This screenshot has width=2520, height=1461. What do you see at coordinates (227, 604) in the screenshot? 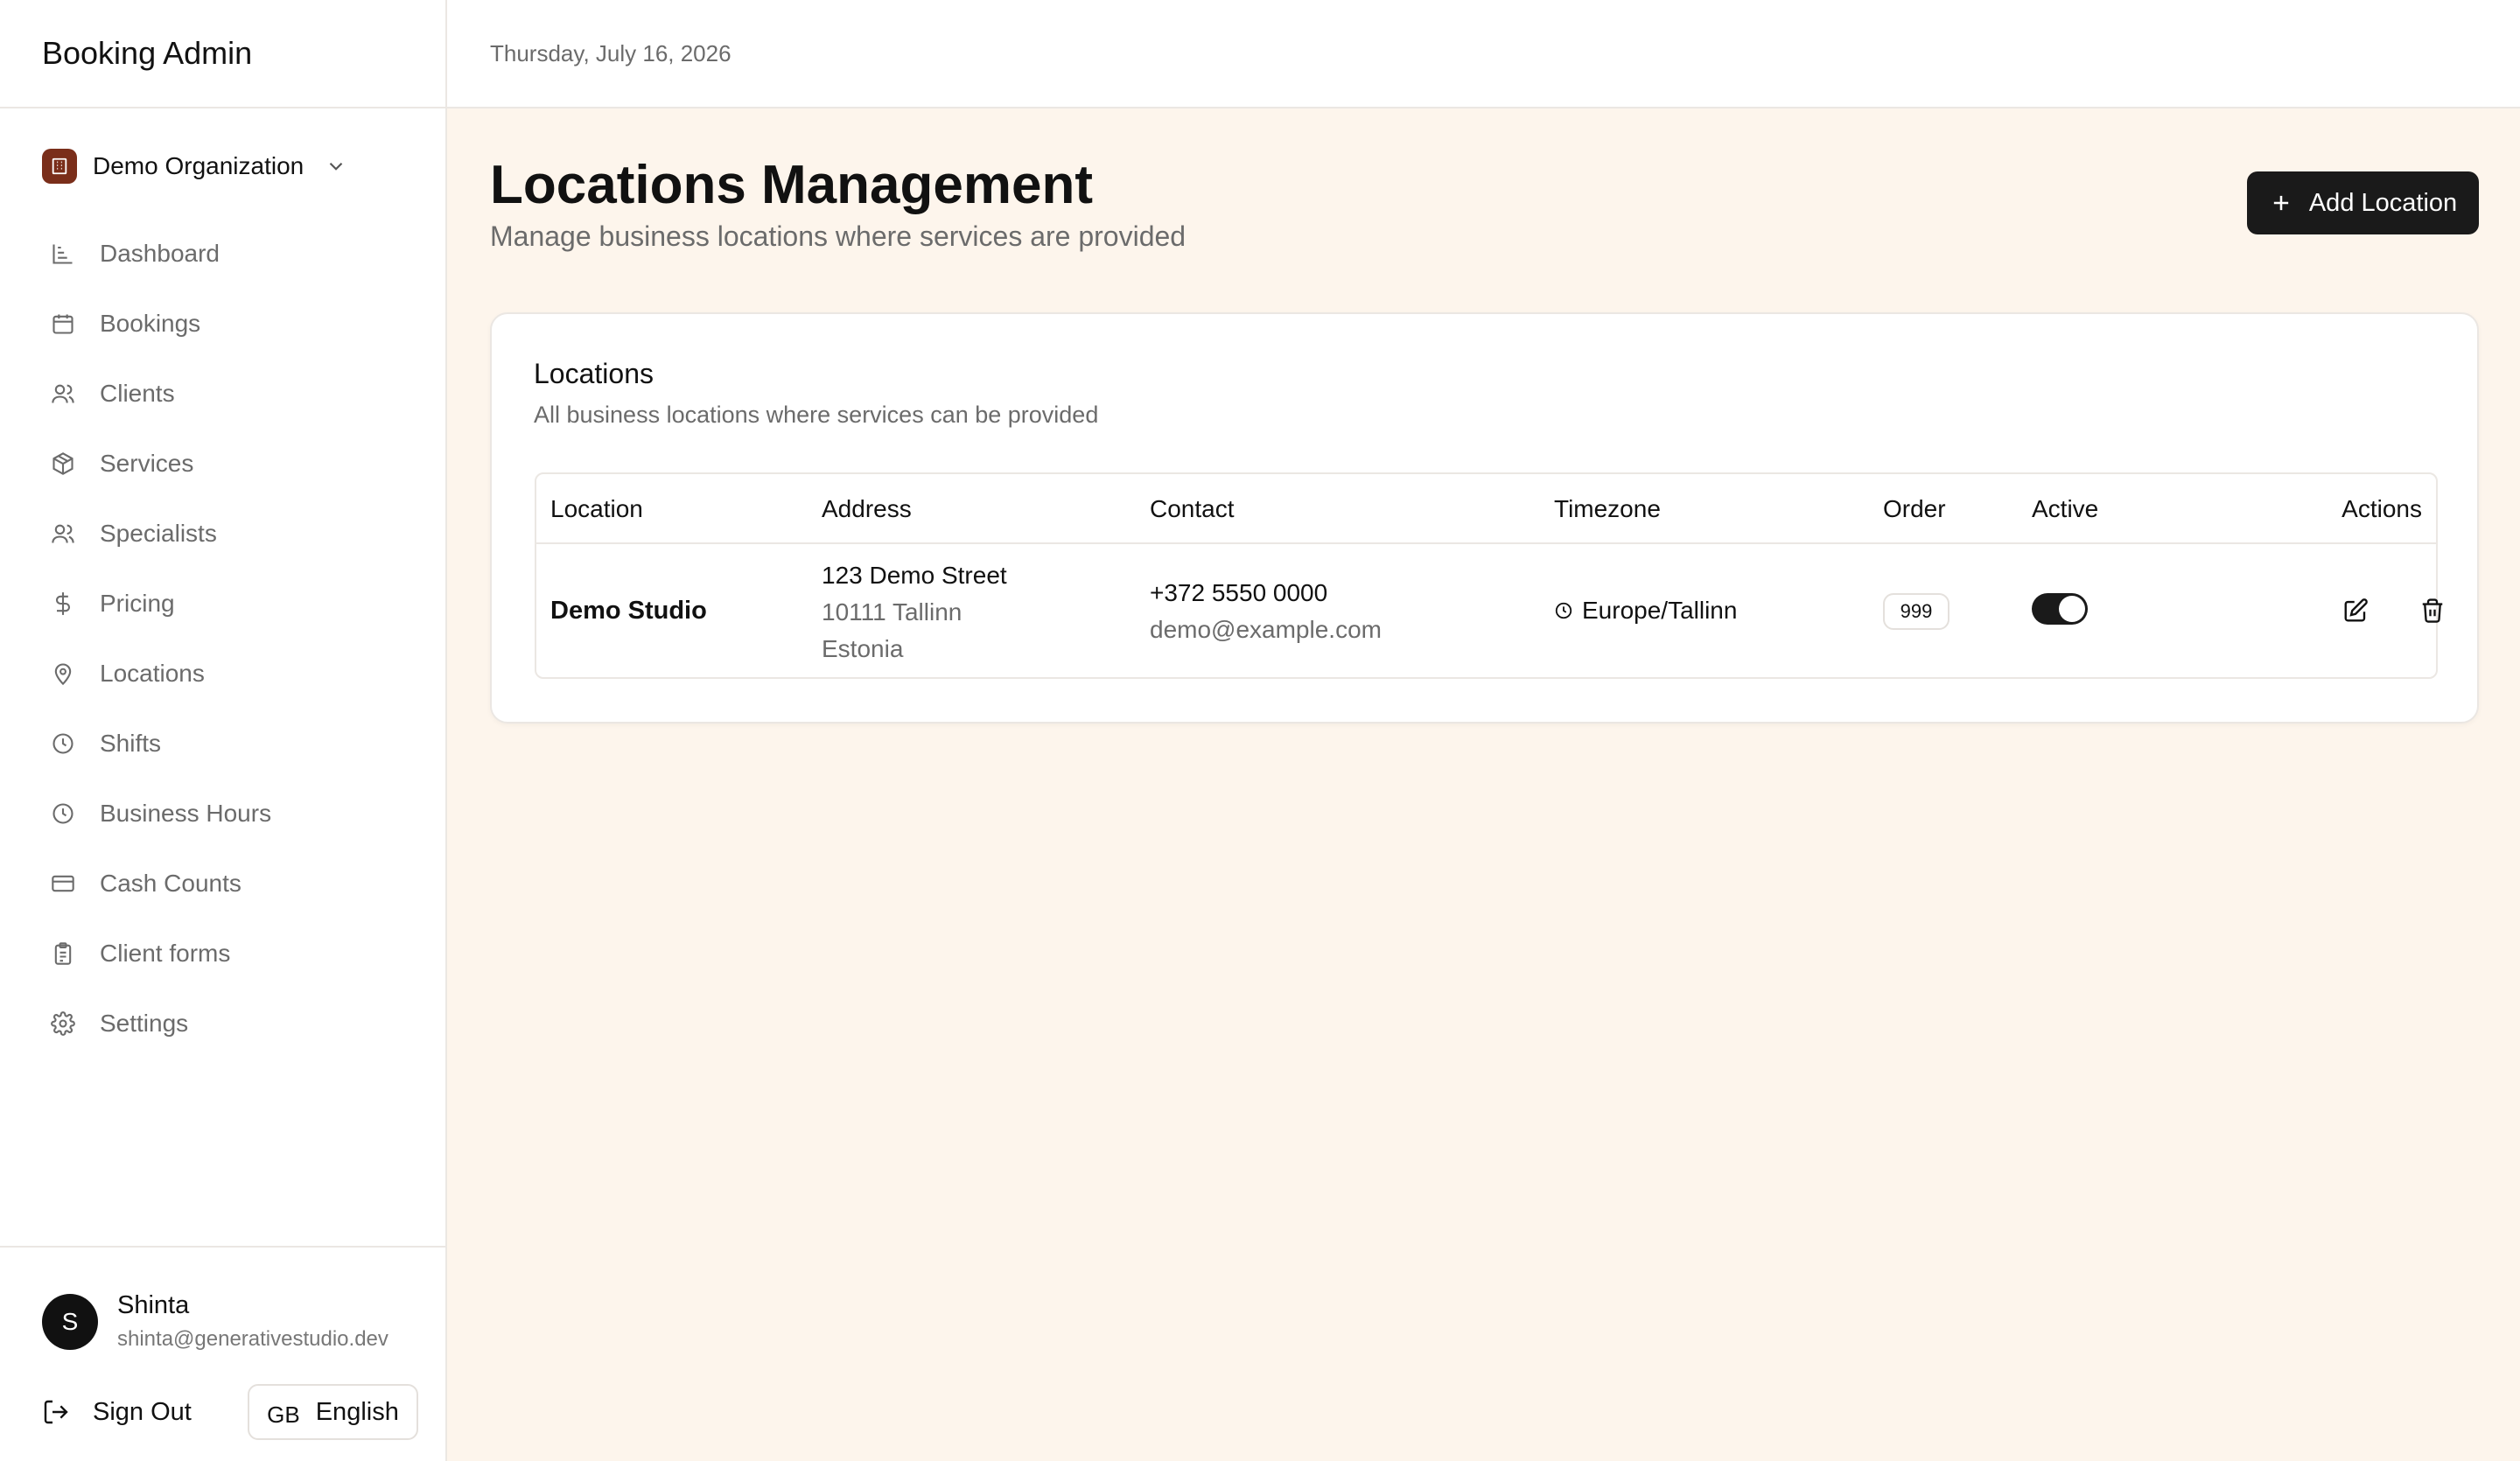
I see `sidebar-item-pricing: Pricing` at bounding box center [227, 604].